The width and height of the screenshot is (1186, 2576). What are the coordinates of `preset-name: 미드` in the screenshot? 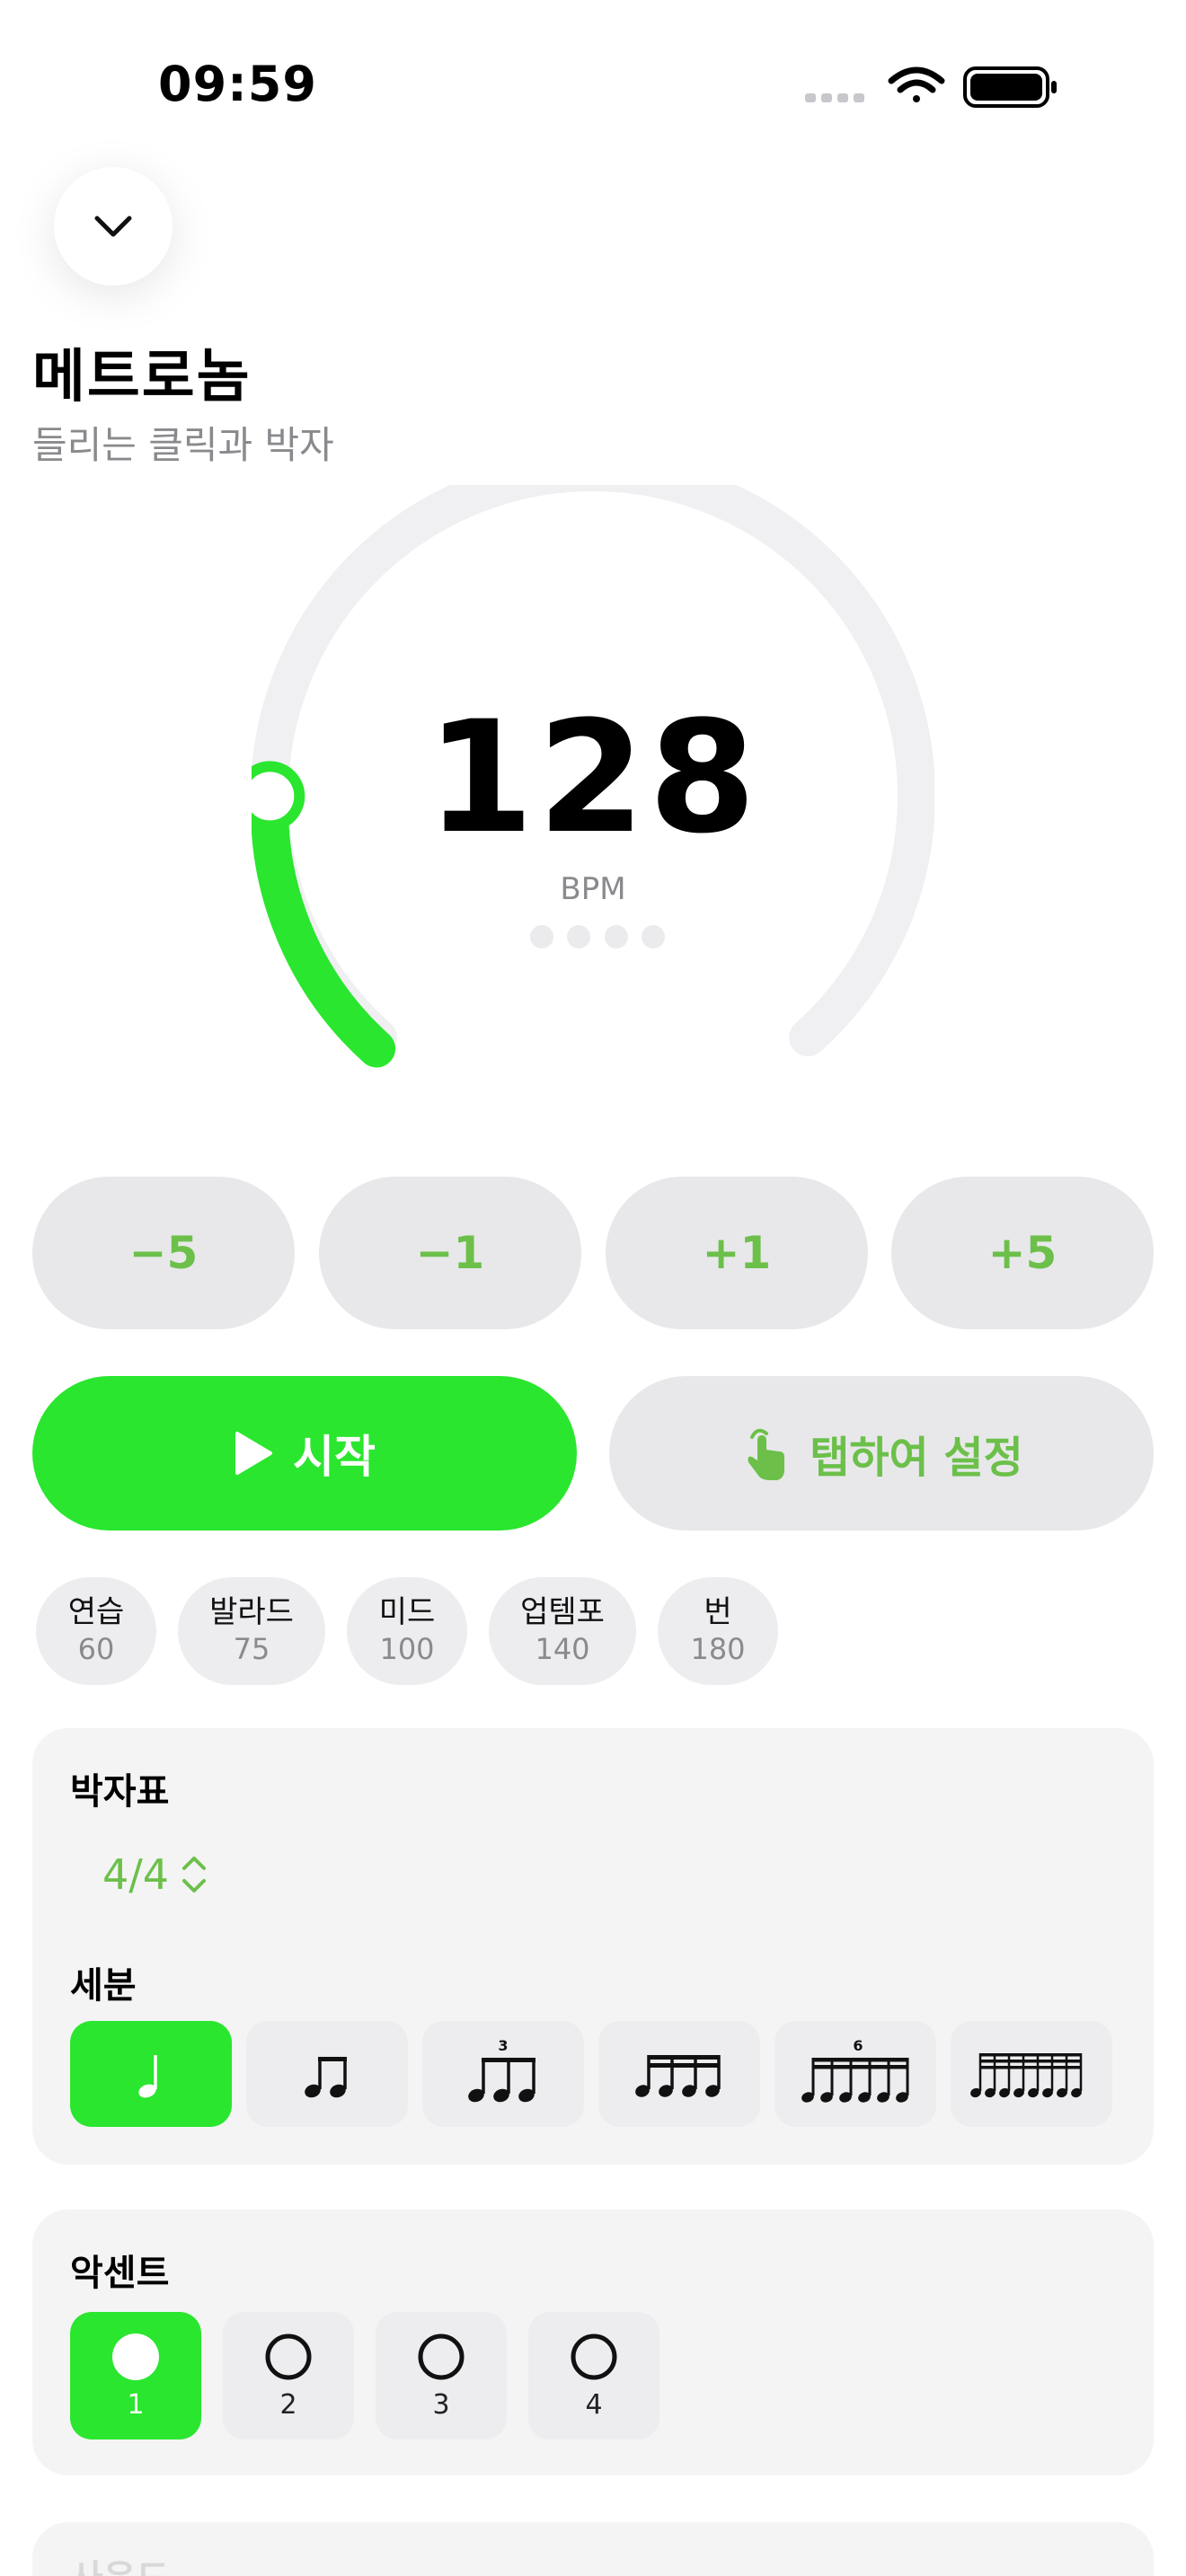 It's located at (407, 1611).